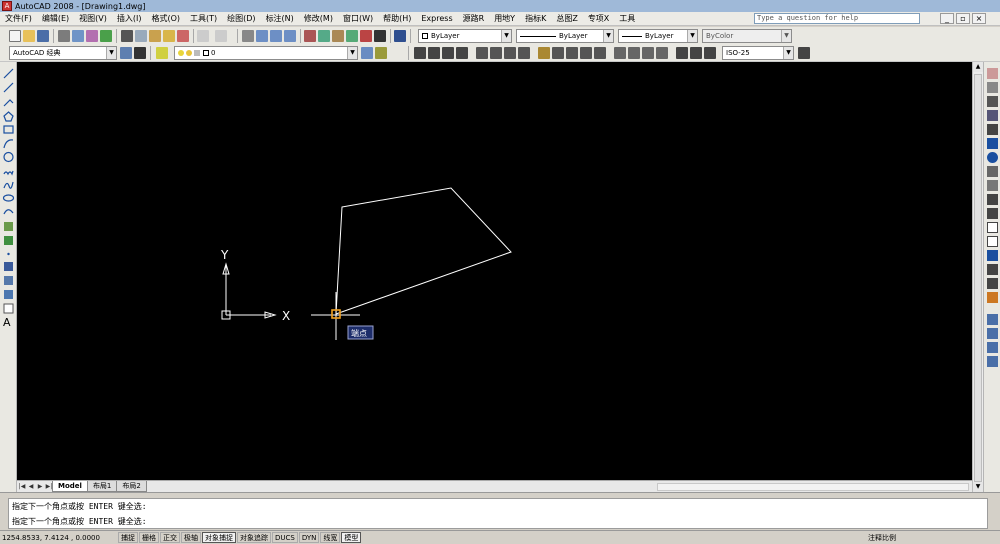  I want to click on snap-toggle: 捕捉, so click(128, 537).